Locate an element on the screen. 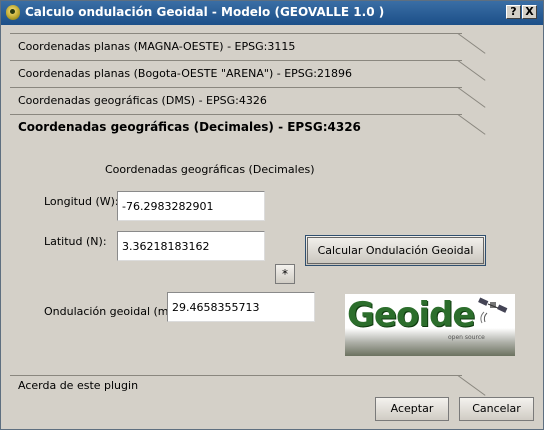 The width and height of the screenshot is (544, 430). qgis-app-icon is located at coordinates (13, 12).